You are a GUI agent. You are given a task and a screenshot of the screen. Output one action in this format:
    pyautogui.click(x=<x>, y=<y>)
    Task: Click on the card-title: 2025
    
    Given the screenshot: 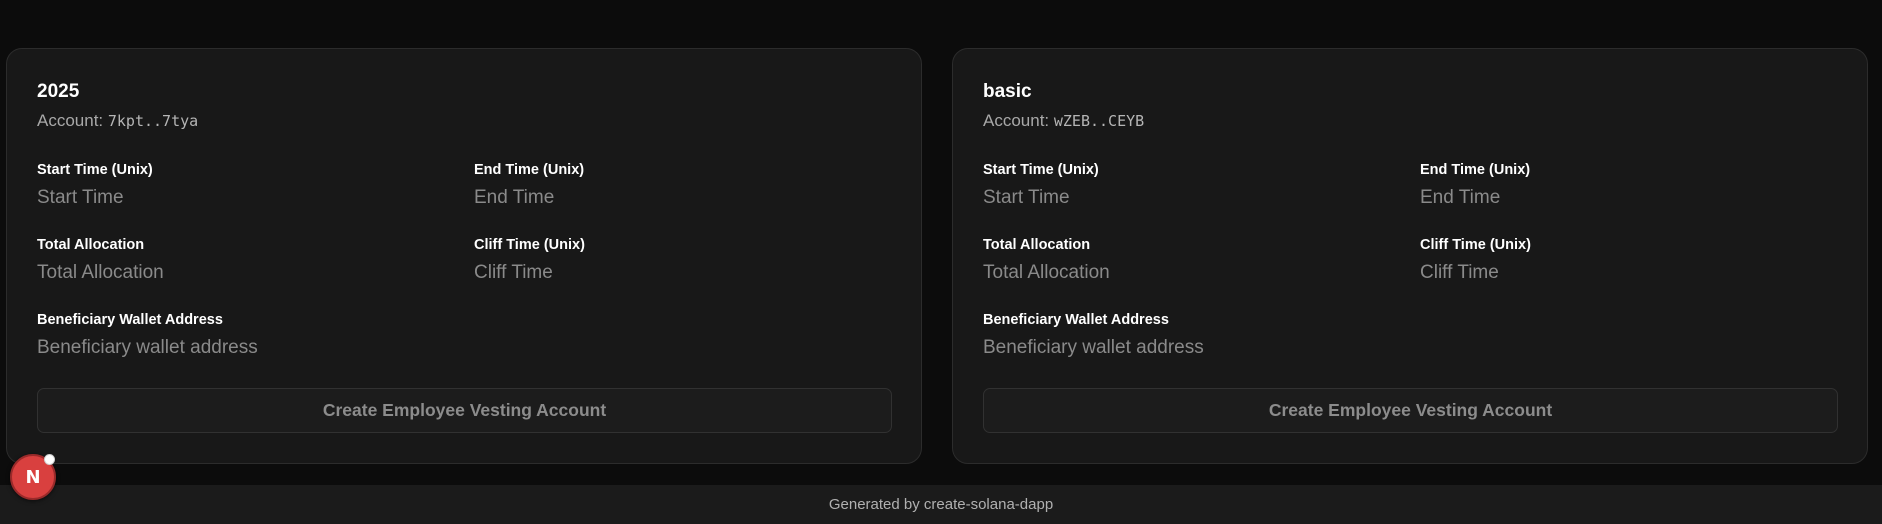 What is the action you would take?
    pyautogui.click(x=58, y=91)
    